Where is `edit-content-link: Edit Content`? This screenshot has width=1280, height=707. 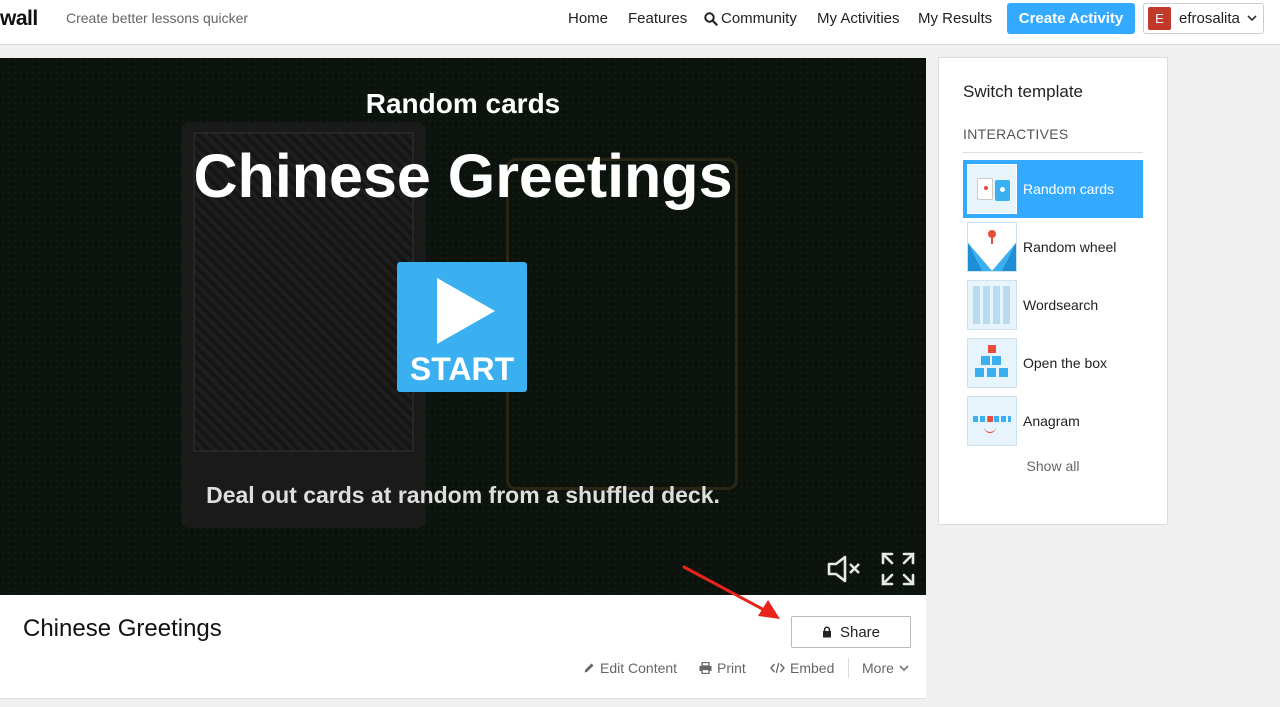 edit-content-link: Edit Content is located at coordinates (630, 668).